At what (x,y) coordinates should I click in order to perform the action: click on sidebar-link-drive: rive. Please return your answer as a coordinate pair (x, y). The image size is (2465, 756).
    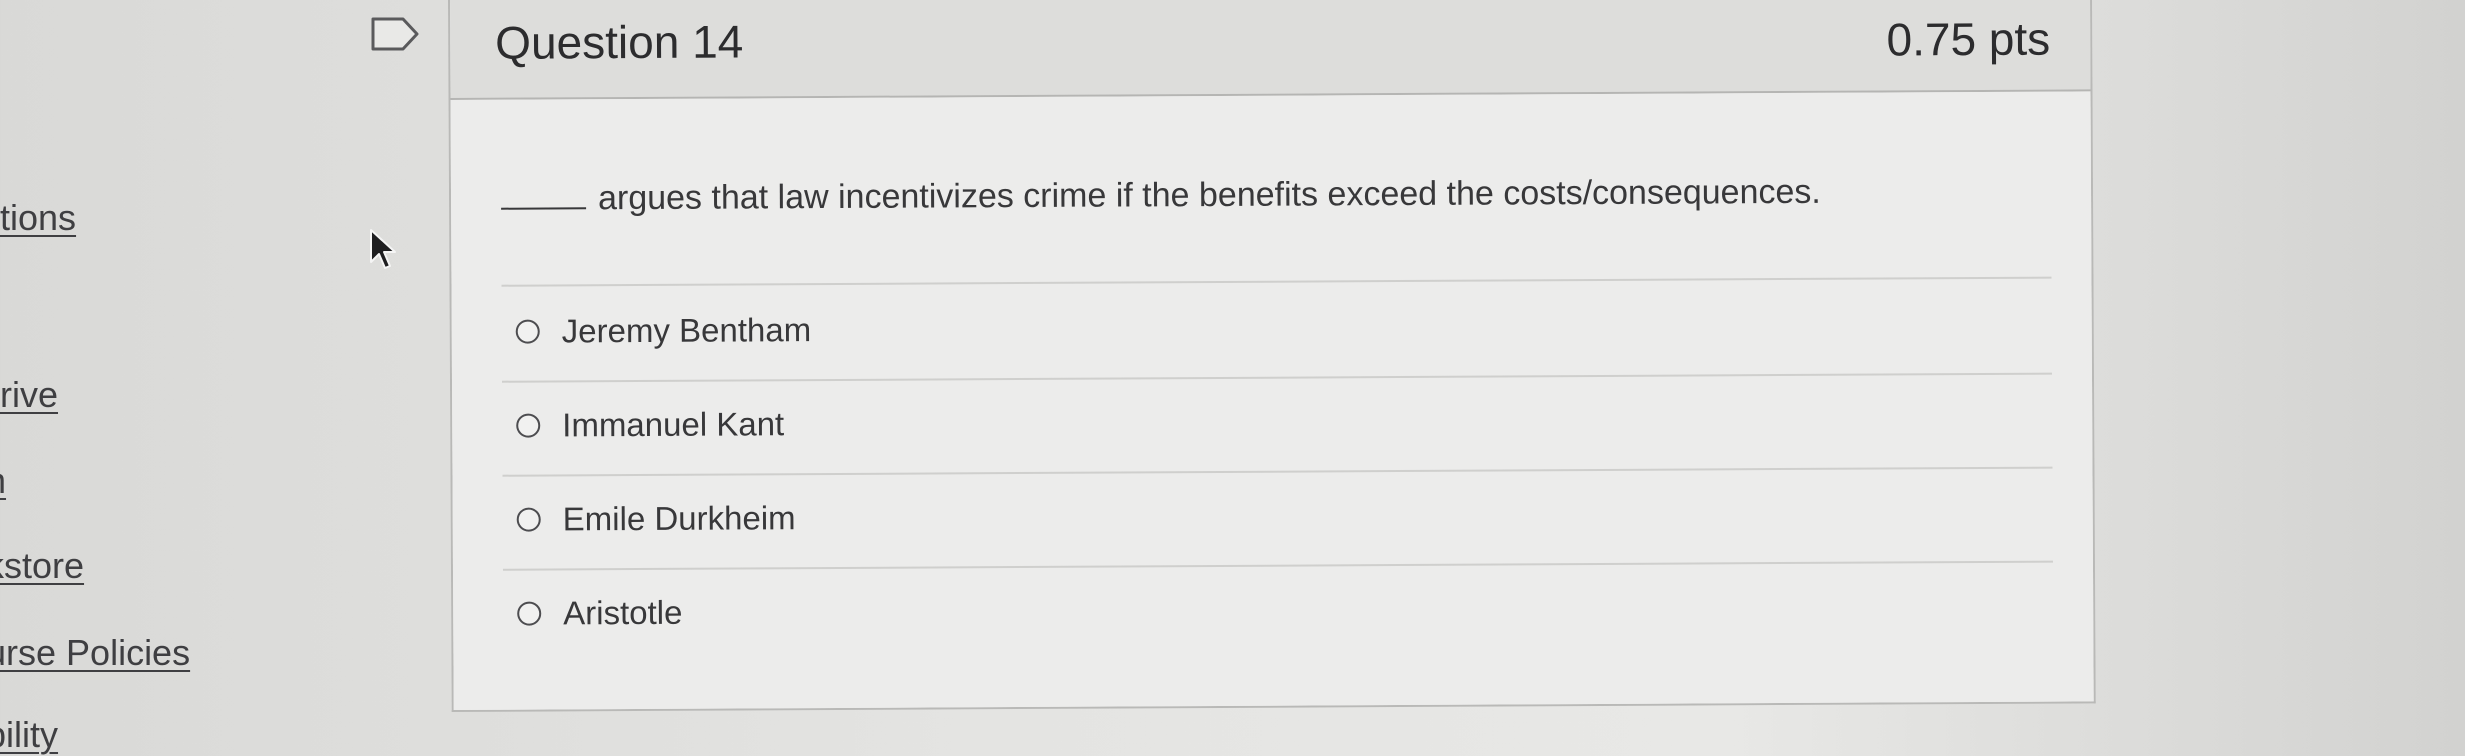
    Looking at the image, I should click on (29, 395).